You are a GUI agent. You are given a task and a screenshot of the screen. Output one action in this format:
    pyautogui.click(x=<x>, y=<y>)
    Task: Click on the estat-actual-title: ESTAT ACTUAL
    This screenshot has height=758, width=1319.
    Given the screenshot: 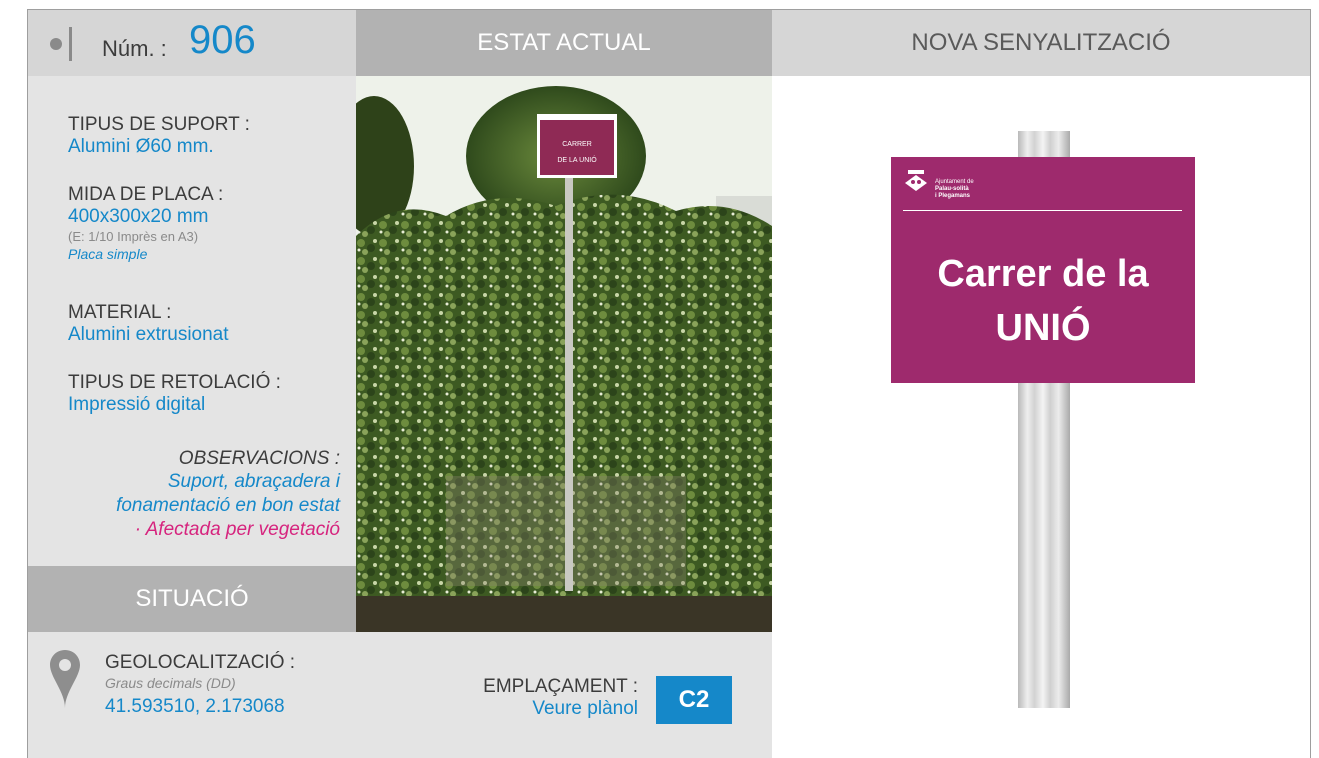 What is the action you would take?
    pyautogui.click(x=564, y=42)
    